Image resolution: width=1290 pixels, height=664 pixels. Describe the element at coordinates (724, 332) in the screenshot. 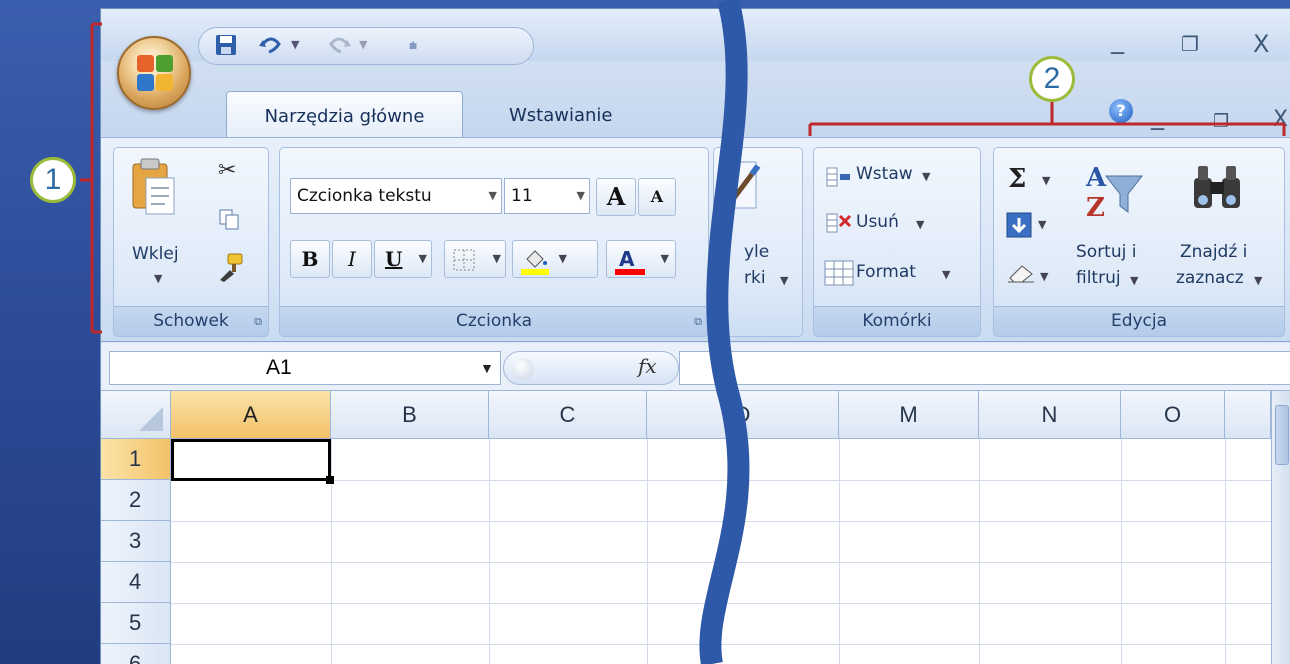

I see `window-split-divider` at that location.